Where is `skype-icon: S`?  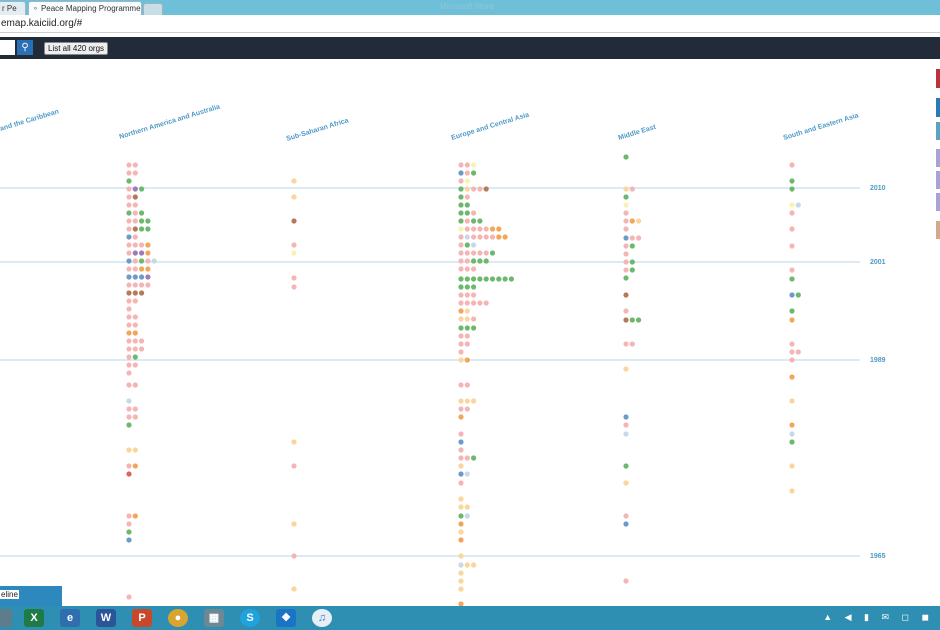 skype-icon: S is located at coordinates (250, 618).